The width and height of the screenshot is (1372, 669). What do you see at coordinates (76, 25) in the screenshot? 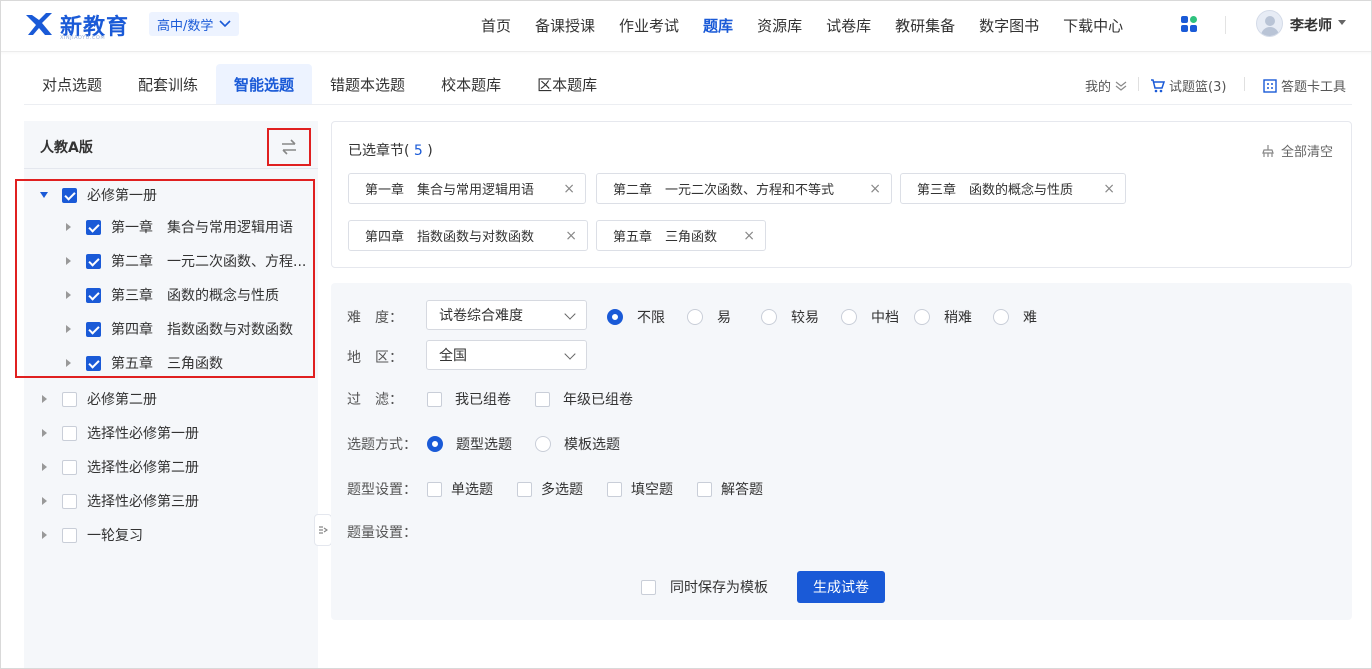
I see `logo: 新教育 XINJIAOYU.COM` at bounding box center [76, 25].